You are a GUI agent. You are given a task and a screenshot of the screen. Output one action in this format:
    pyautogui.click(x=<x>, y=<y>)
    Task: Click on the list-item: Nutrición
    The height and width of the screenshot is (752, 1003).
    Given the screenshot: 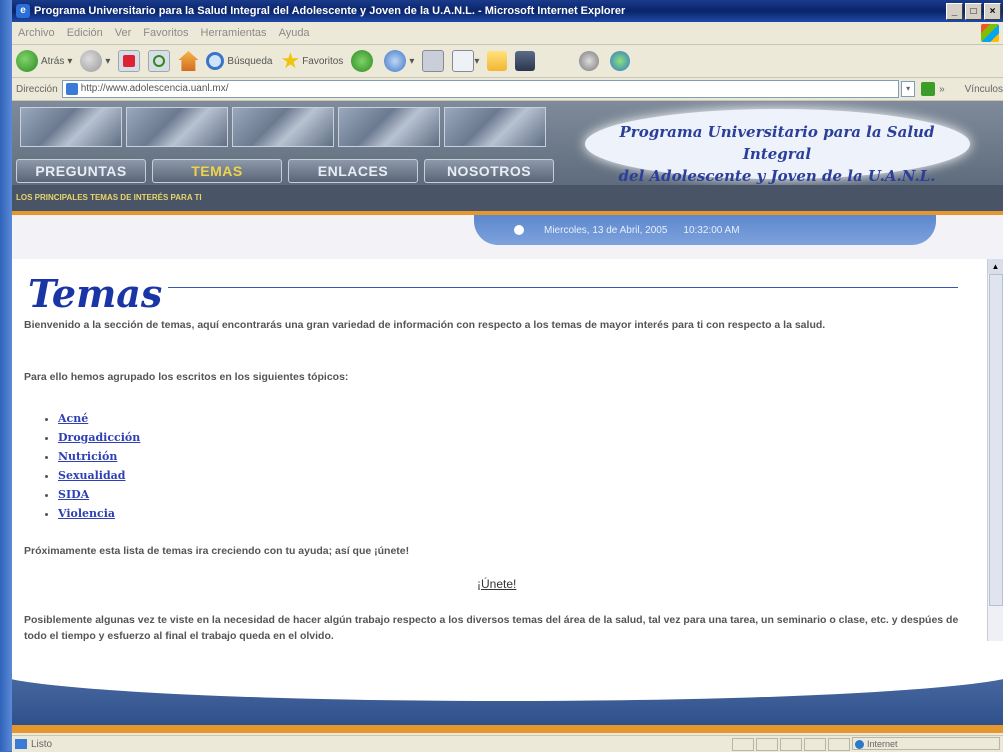 What is the action you would take?
    pyautogui.click(x=99, y=456)
    